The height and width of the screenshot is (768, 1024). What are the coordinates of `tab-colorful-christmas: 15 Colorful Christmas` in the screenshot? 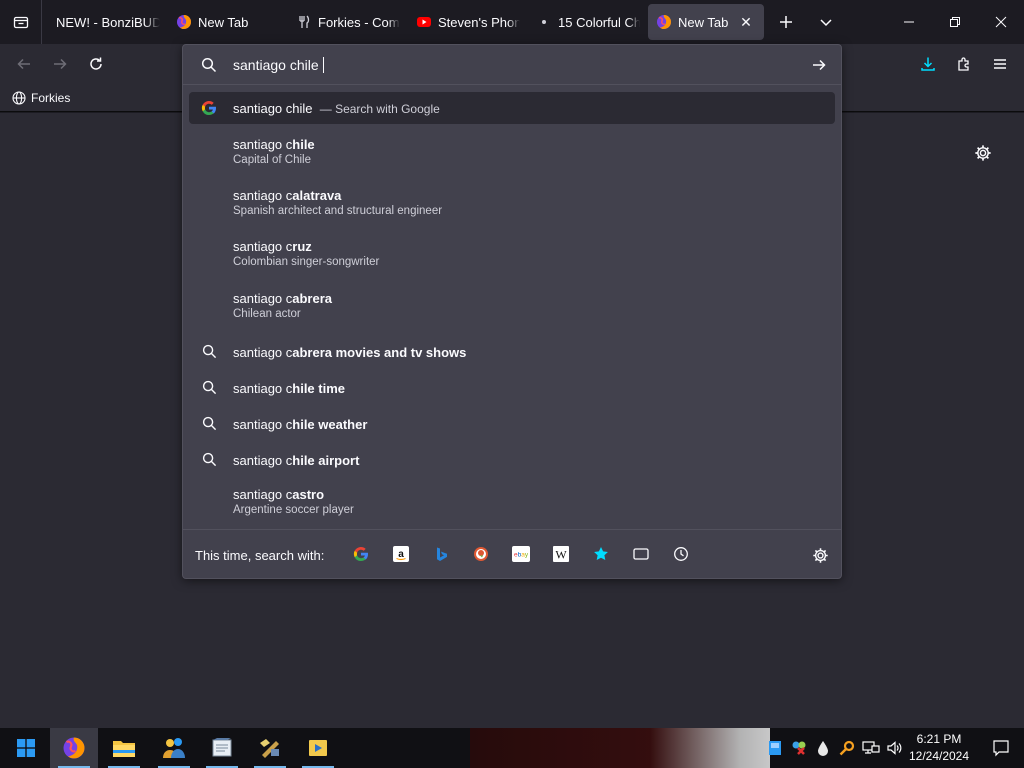 It's located at (584, 22).